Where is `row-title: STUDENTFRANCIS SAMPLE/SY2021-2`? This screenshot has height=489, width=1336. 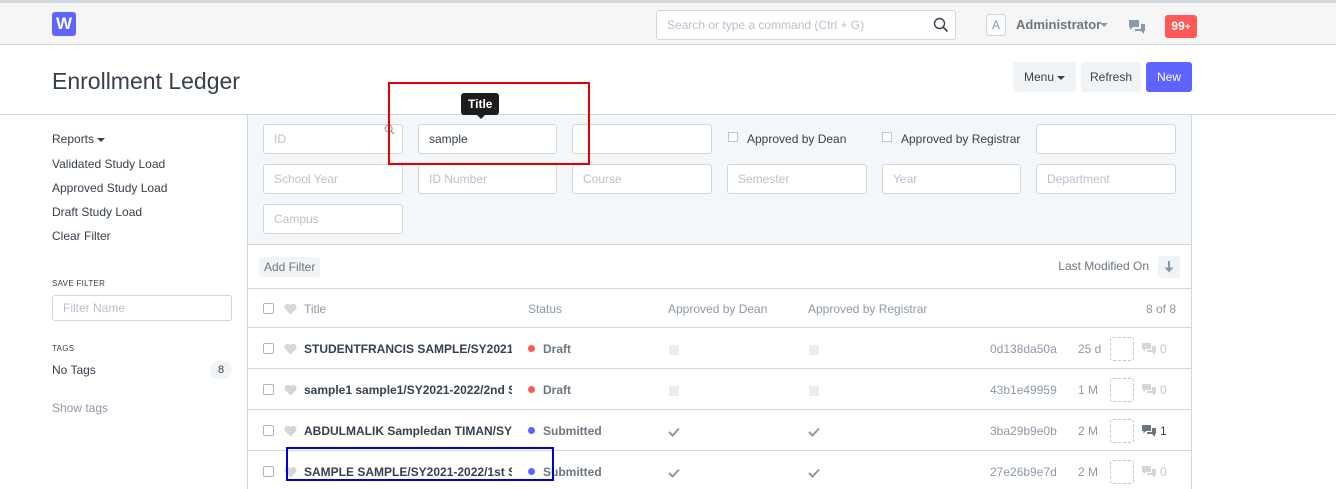
row-title: STUDENTFRANCIS SAMPLE/SY2021-2 is located at coordinates (408, 349).